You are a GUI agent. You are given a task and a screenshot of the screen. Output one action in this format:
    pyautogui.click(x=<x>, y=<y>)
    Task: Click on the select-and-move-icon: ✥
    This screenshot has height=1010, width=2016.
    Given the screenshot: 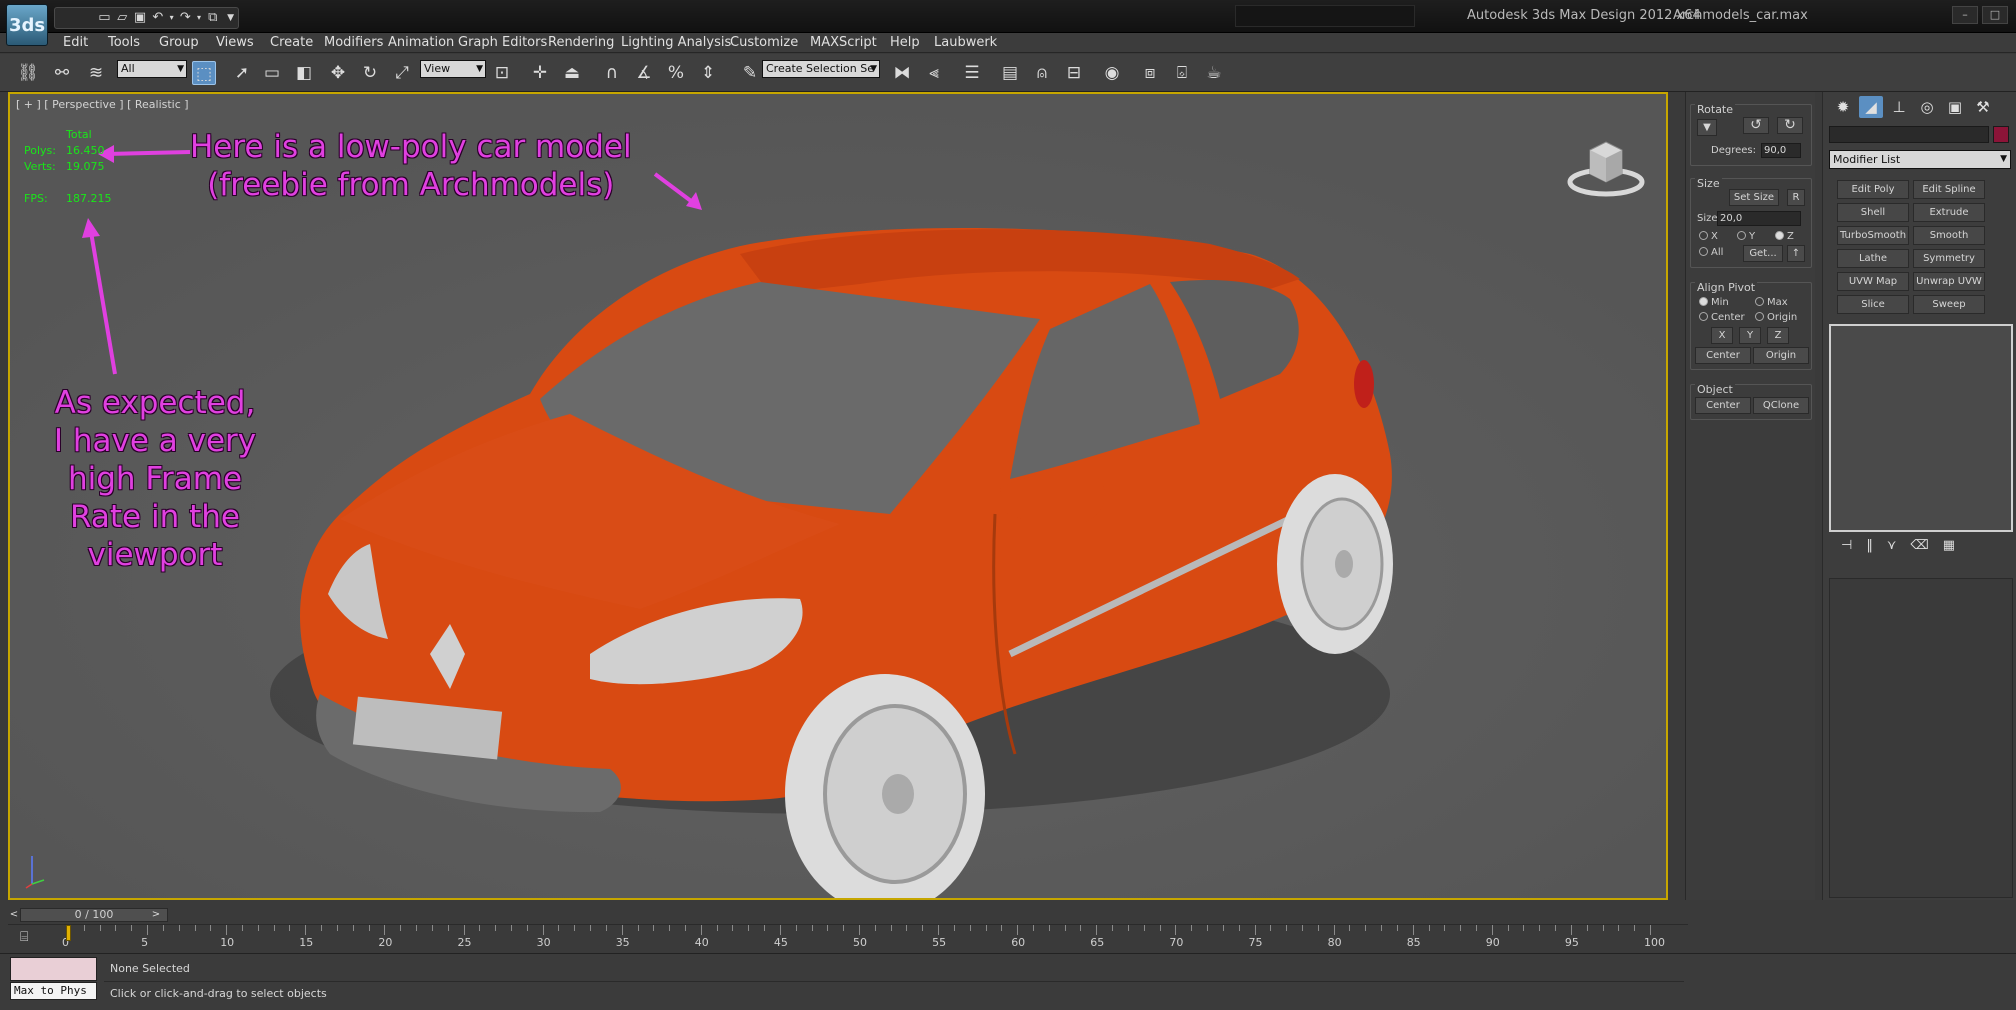 What is the action you would take?
    pyautogui.click(x=338, y=73)
    